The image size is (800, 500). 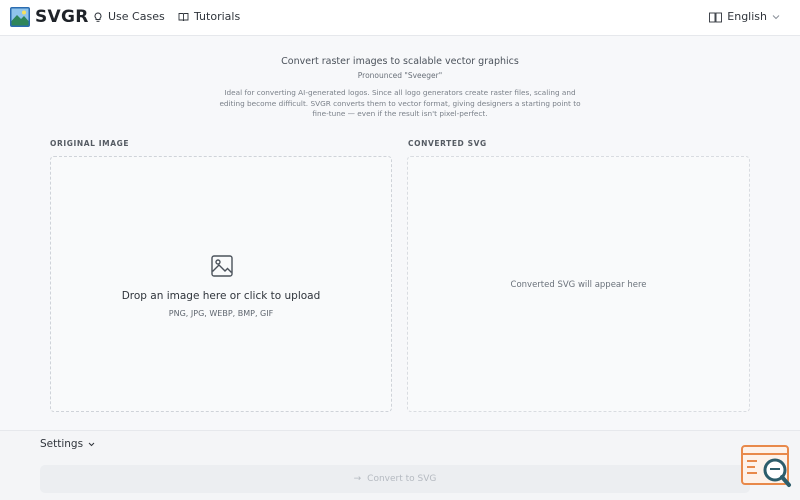 I want to click on pronunciation-note: Pronounced "Sveeger", so click(x=400, y=75).